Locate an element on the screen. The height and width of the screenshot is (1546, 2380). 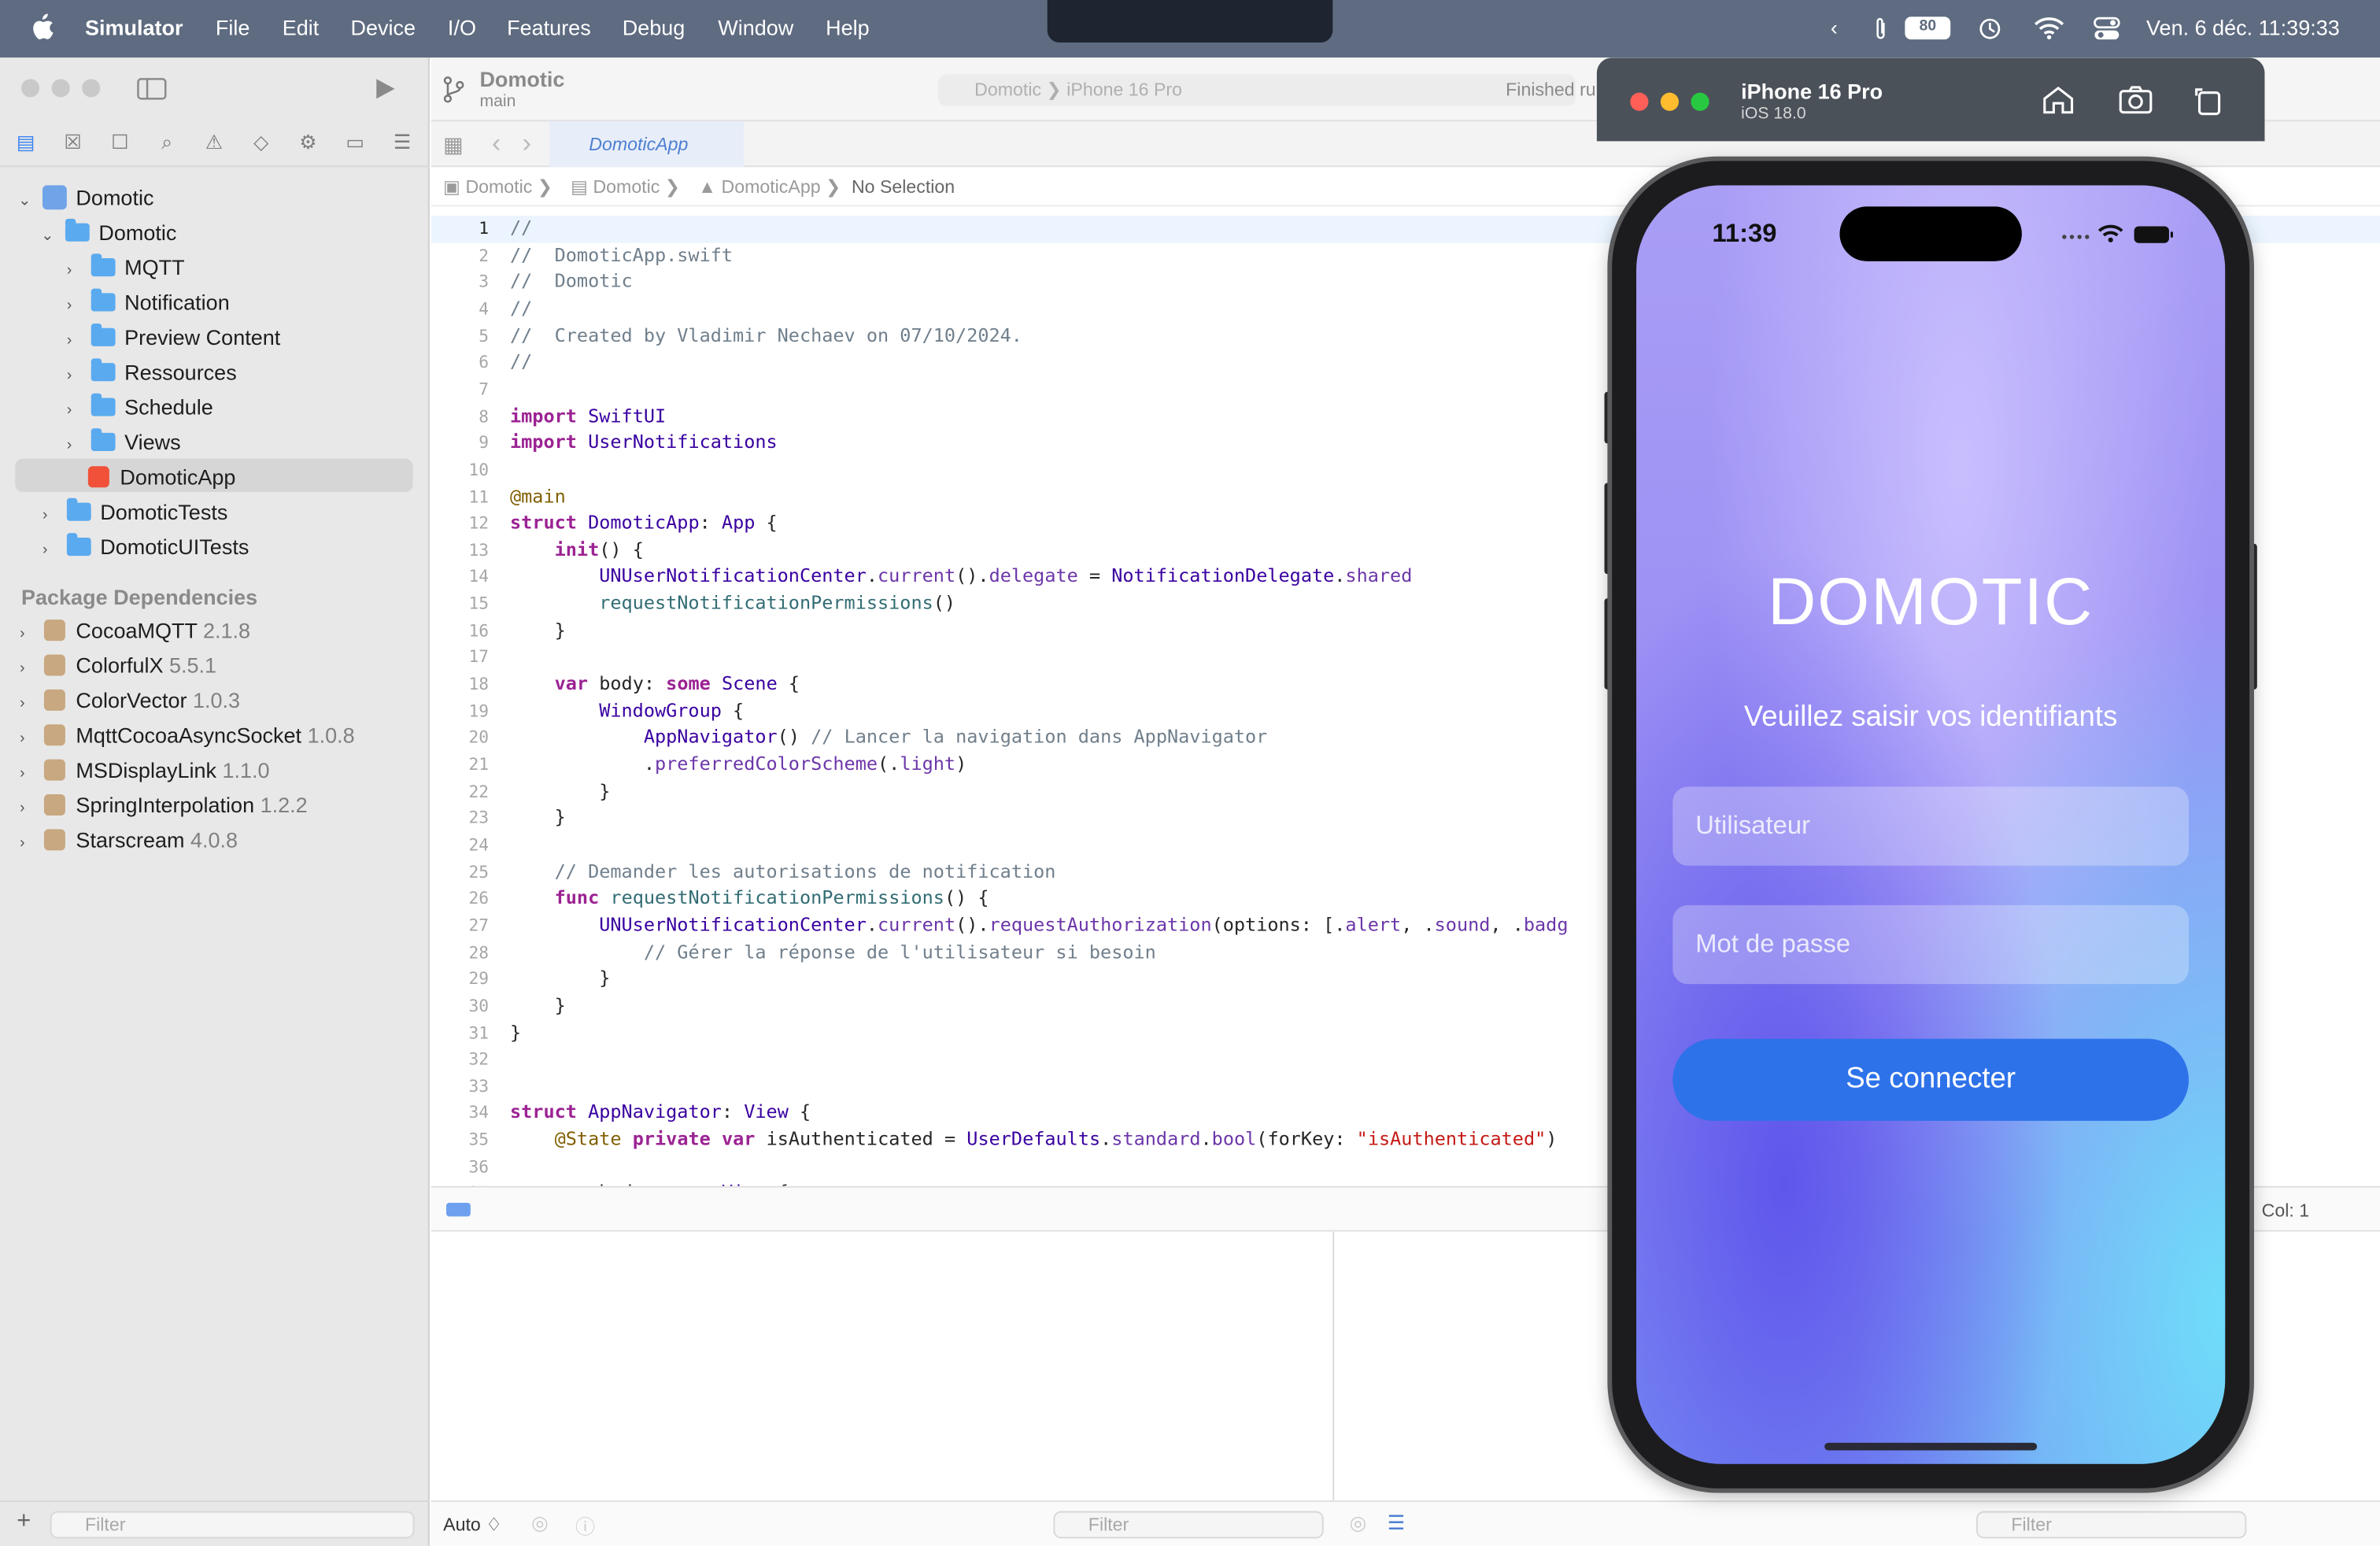
package-item: › Starscream 4.0.8 is located at coordinates (129, 840).